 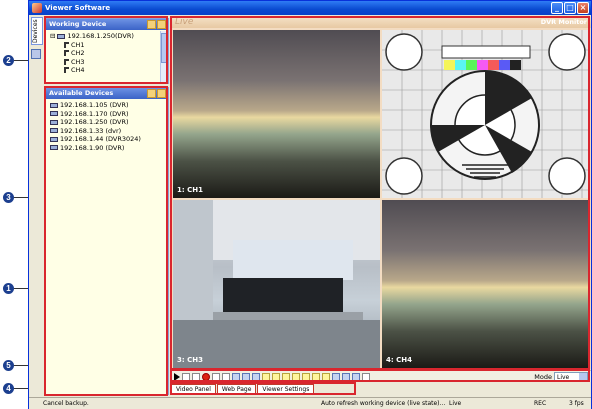 I want to click on tab-web-page: Web Page, so click(x=236, y=389).